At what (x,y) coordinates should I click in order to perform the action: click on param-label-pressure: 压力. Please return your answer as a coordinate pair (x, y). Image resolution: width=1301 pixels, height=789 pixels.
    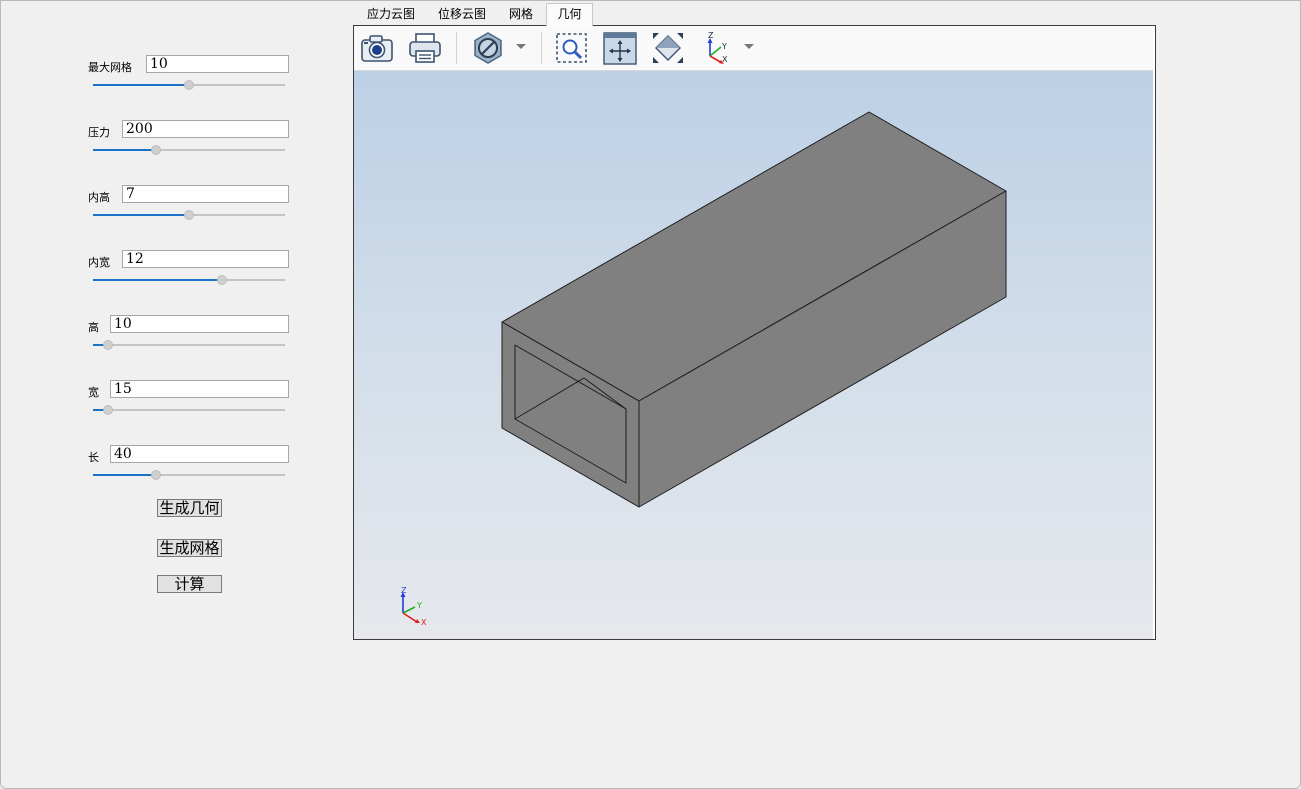
    Looking at the image, I should click on (99, 132).